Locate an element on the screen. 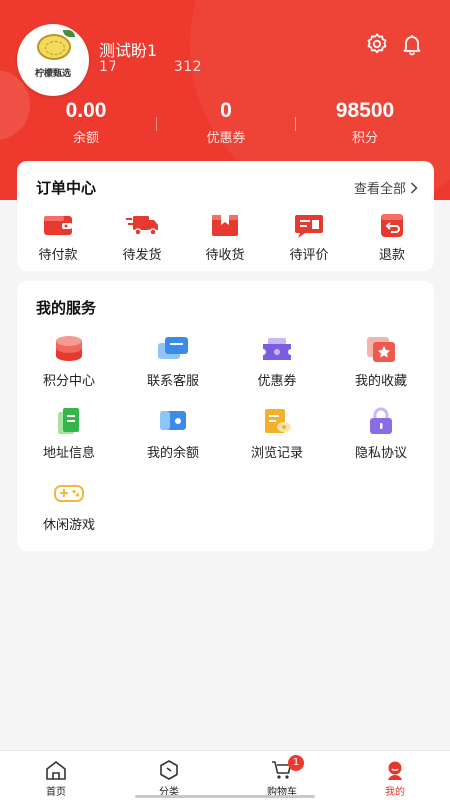  my-services-title: 我的服务 is located at coordinates (66, 308).